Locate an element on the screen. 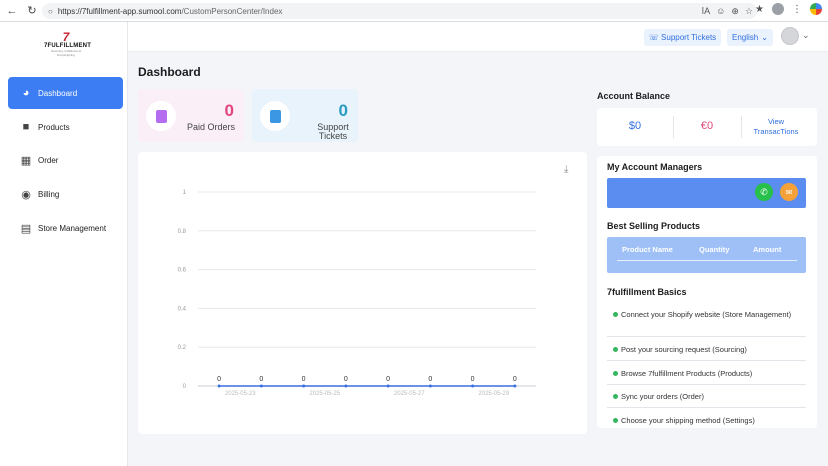 This screenshot has width=828, height=466. reload-icon: ↻ is located at coordinates (32, 11).